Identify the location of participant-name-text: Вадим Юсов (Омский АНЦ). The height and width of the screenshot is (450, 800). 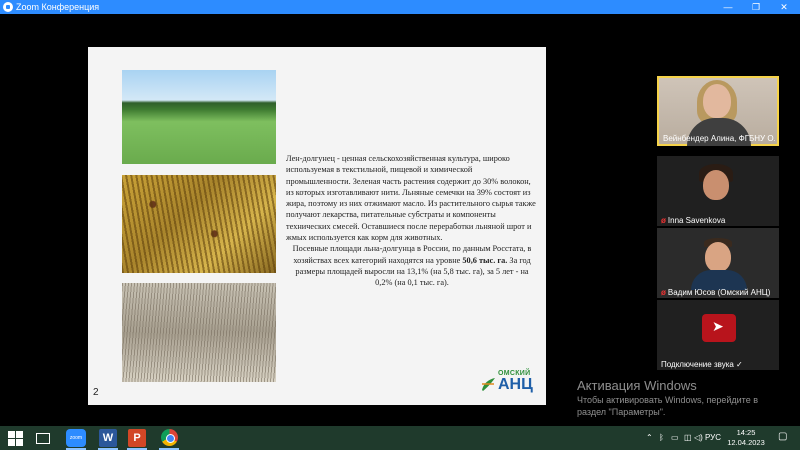
(719, 292).